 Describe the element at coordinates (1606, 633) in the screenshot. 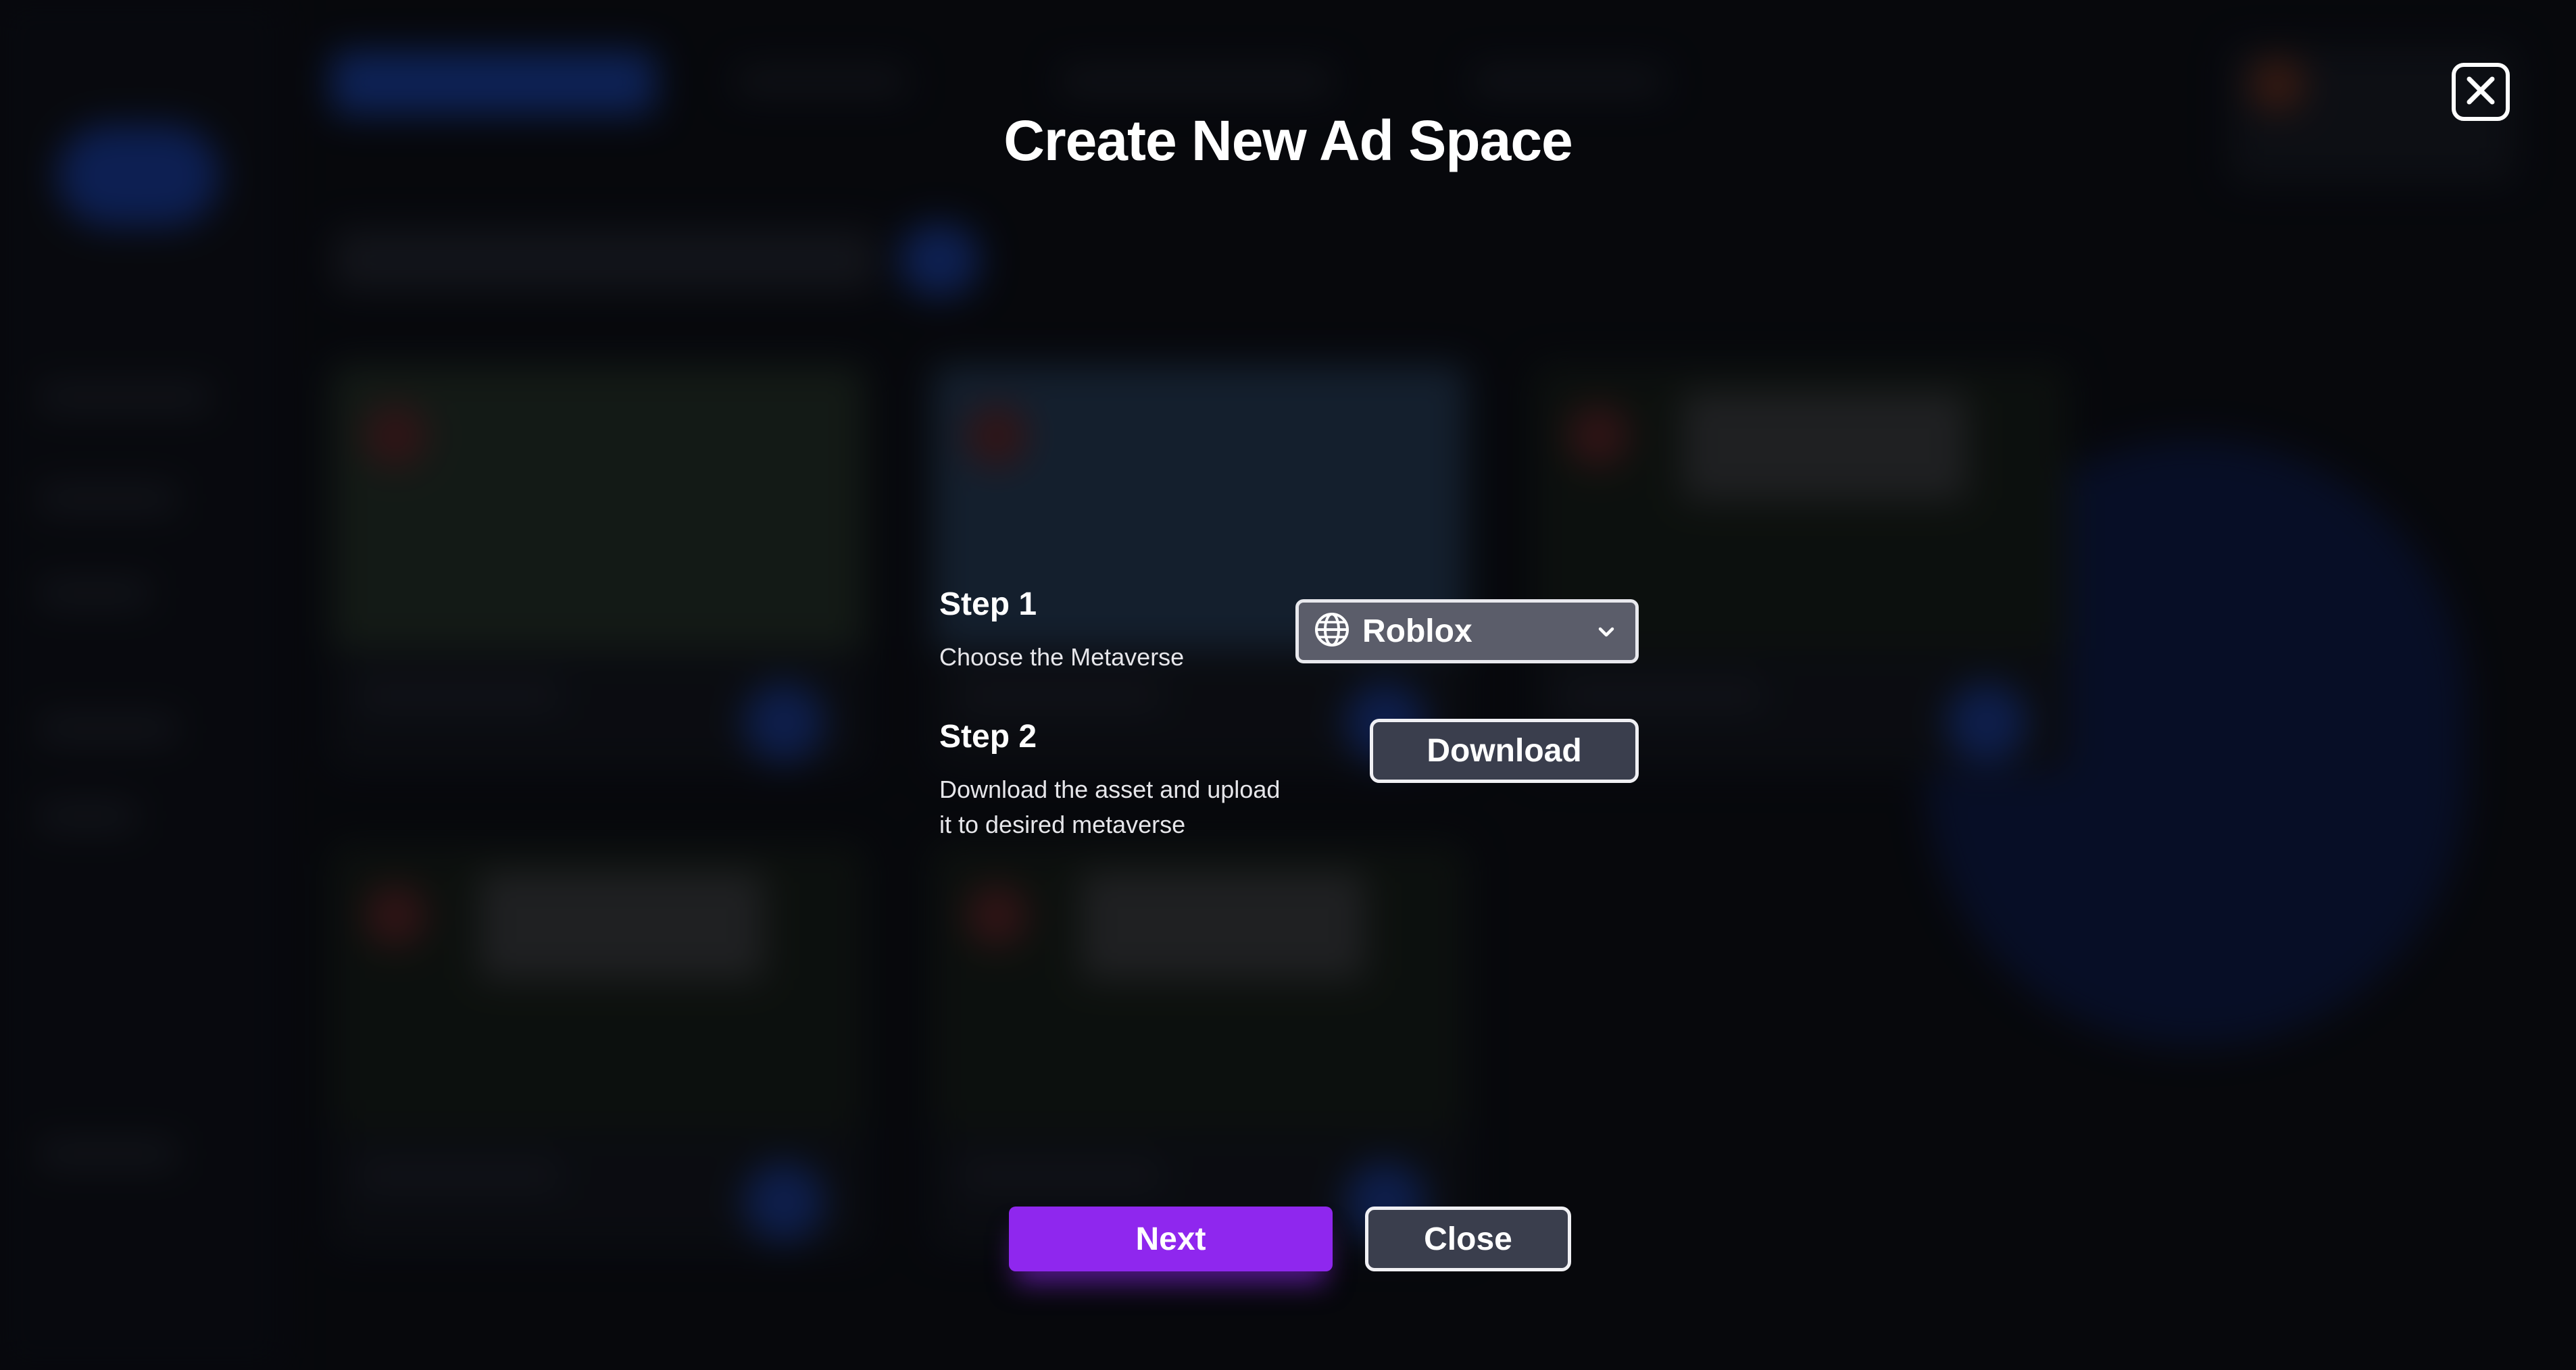

I see `chevron-down-icon` at that location.